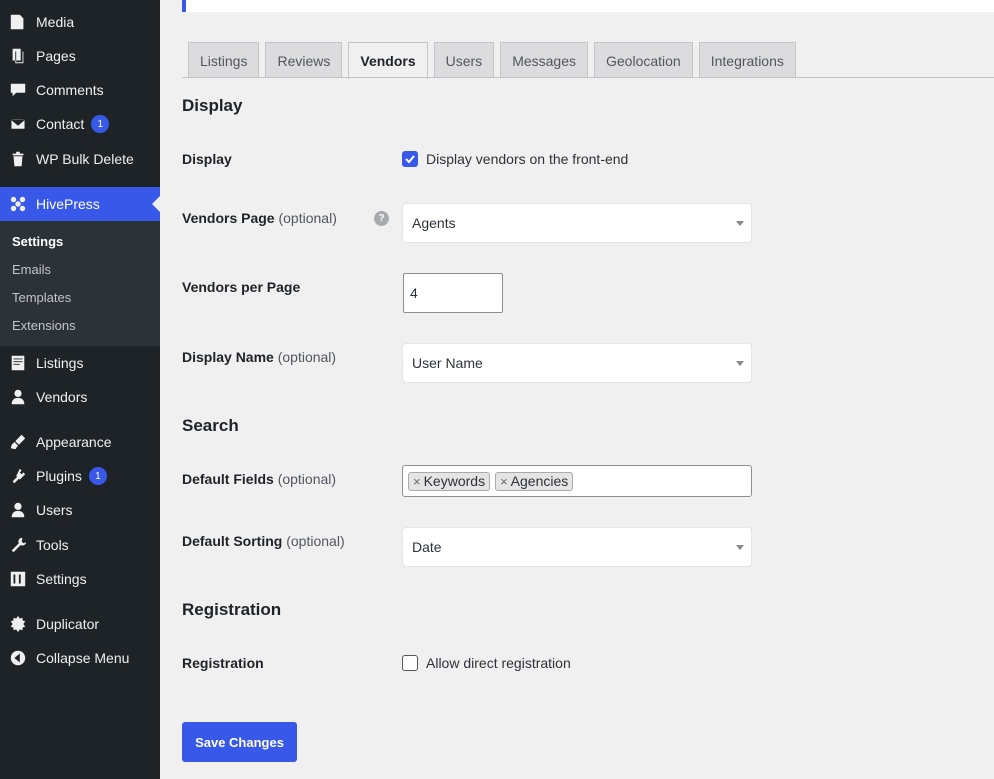 The image size is (994, 779). I want to click on display-name-select: User Name, so click(577, 363).